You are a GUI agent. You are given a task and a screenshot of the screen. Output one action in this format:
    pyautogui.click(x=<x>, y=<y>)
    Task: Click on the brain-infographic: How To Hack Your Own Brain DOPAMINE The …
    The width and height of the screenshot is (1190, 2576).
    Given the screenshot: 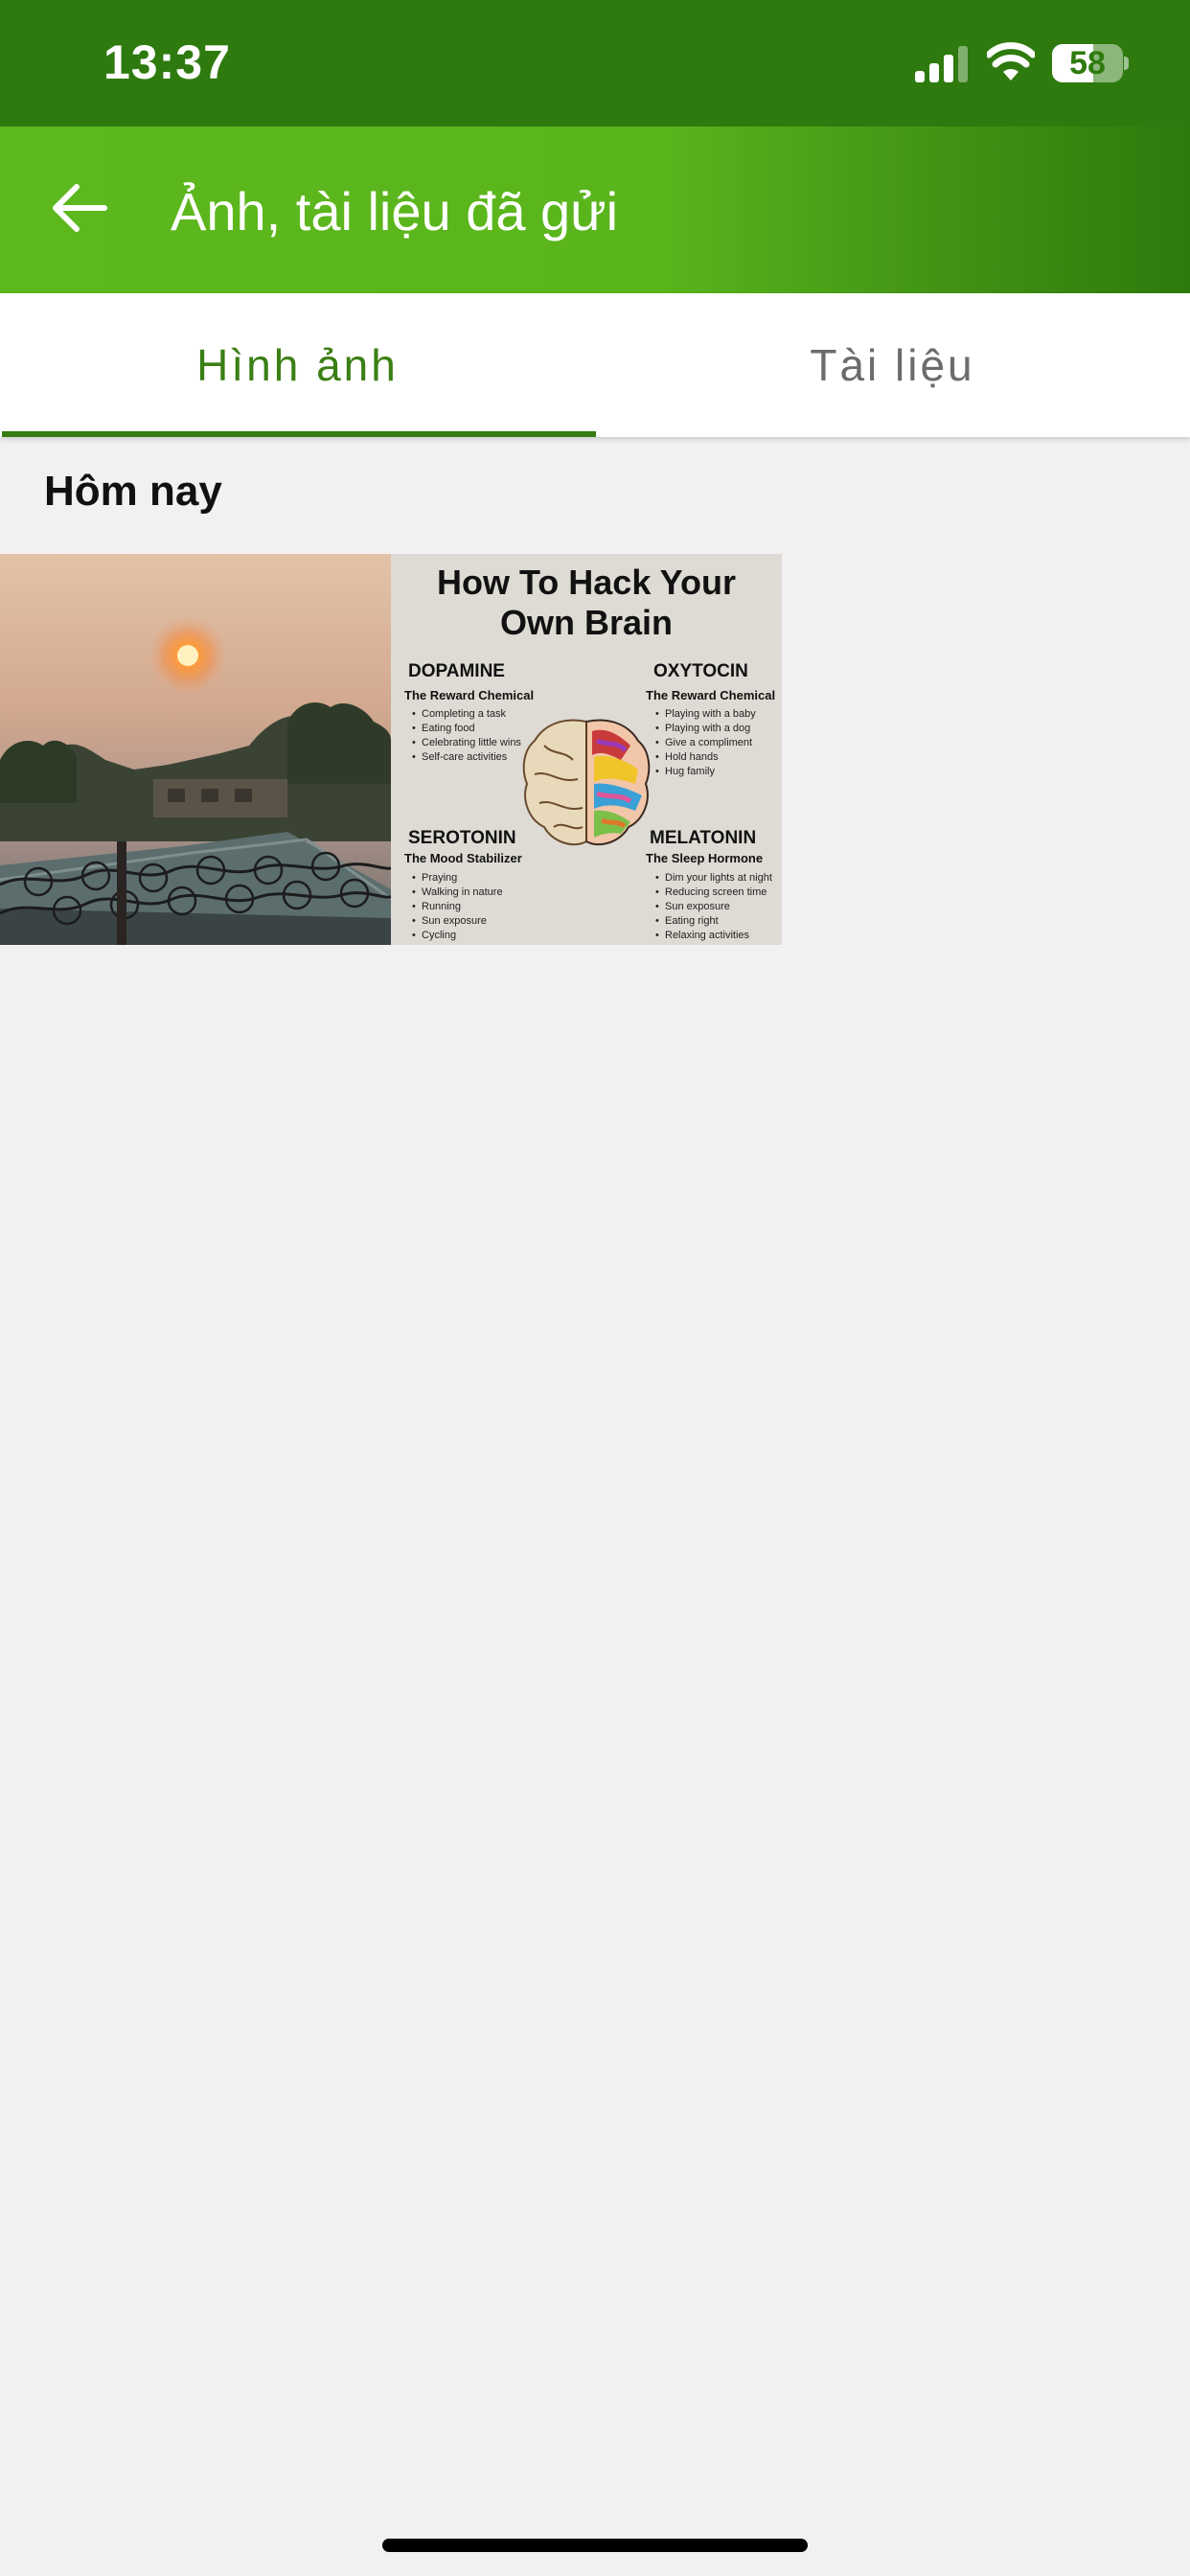 What is the action you would take?
    pyautogui.click(x=587, y=749)
    